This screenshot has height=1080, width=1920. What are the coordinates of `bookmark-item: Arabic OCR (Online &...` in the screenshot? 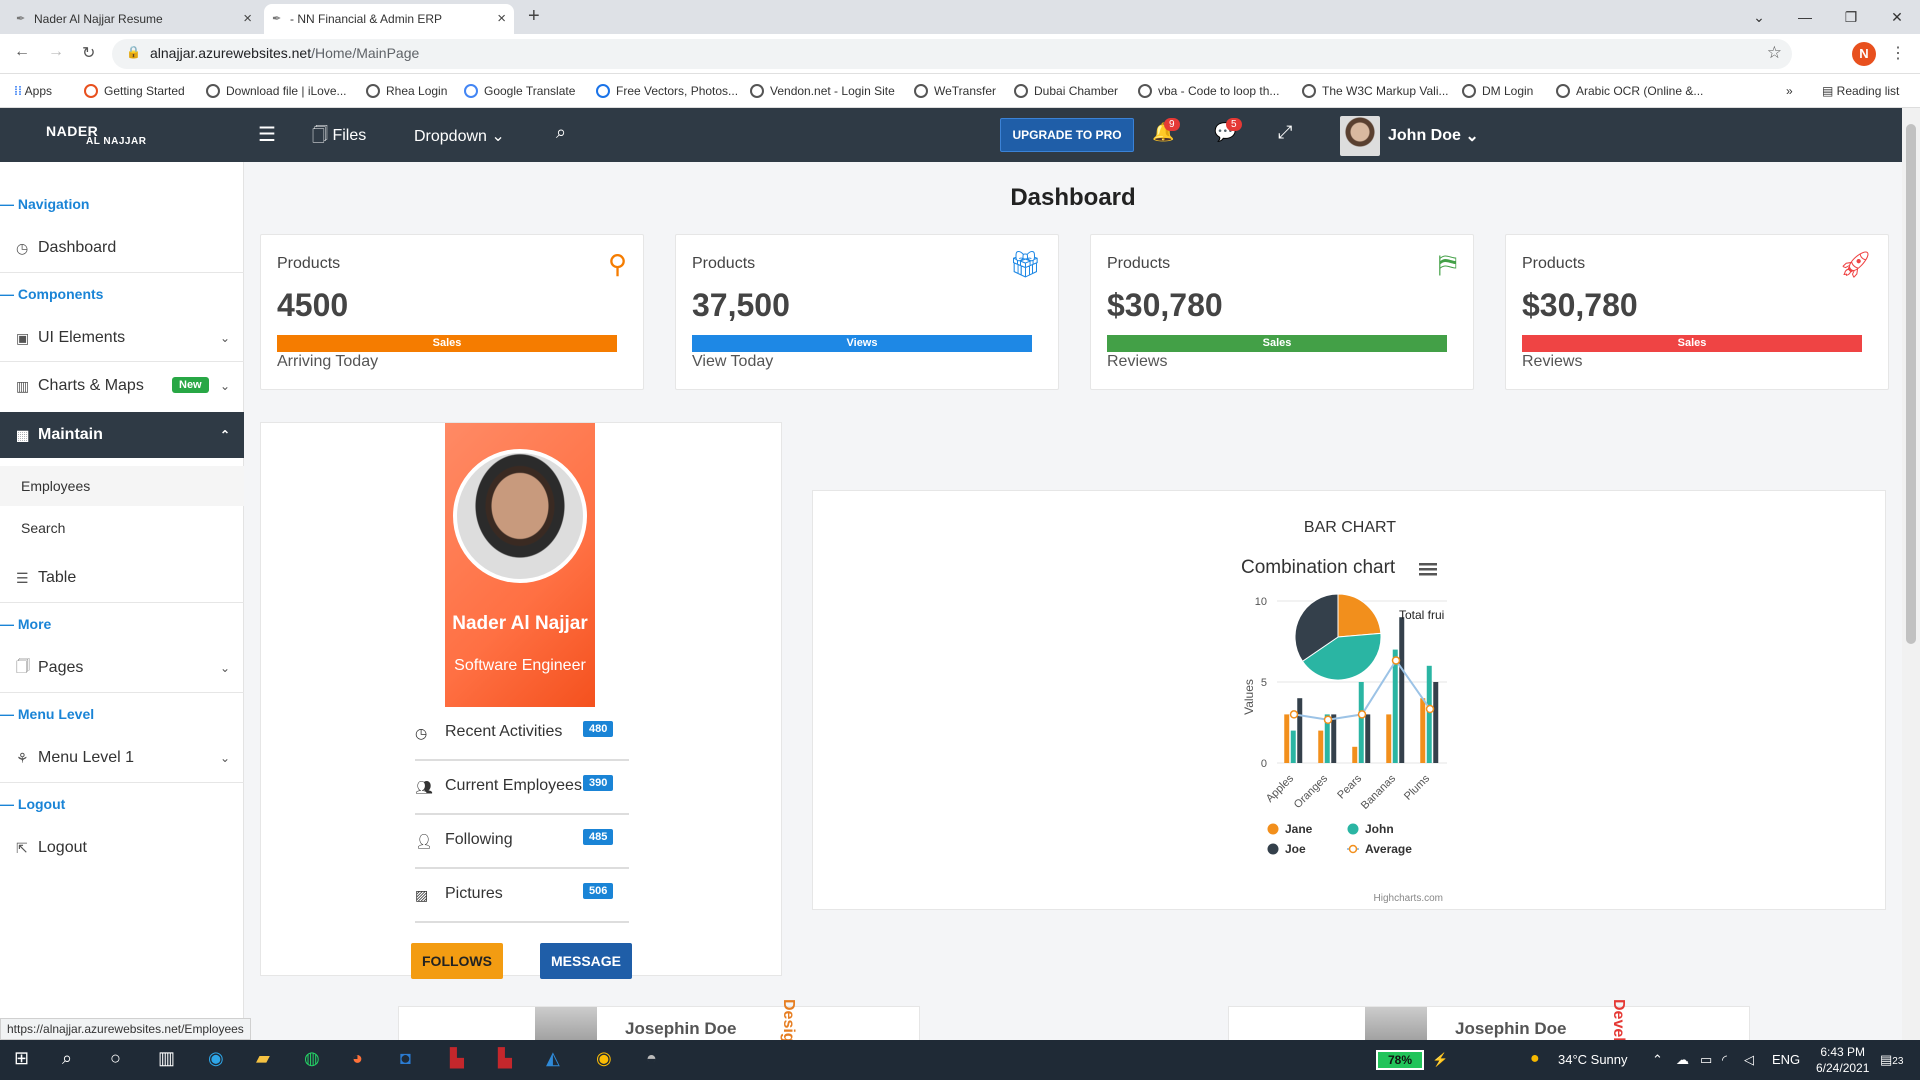 It's located at (1629, 91).